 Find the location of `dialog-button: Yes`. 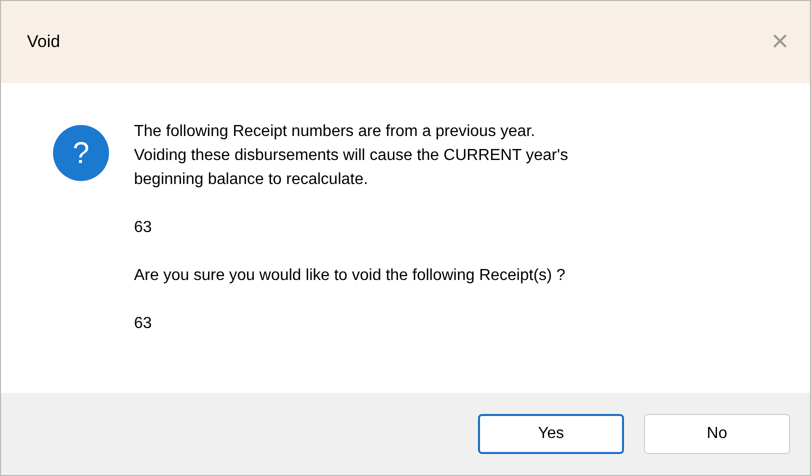

dialog-button: Yes is located at coordinates (551, 434).